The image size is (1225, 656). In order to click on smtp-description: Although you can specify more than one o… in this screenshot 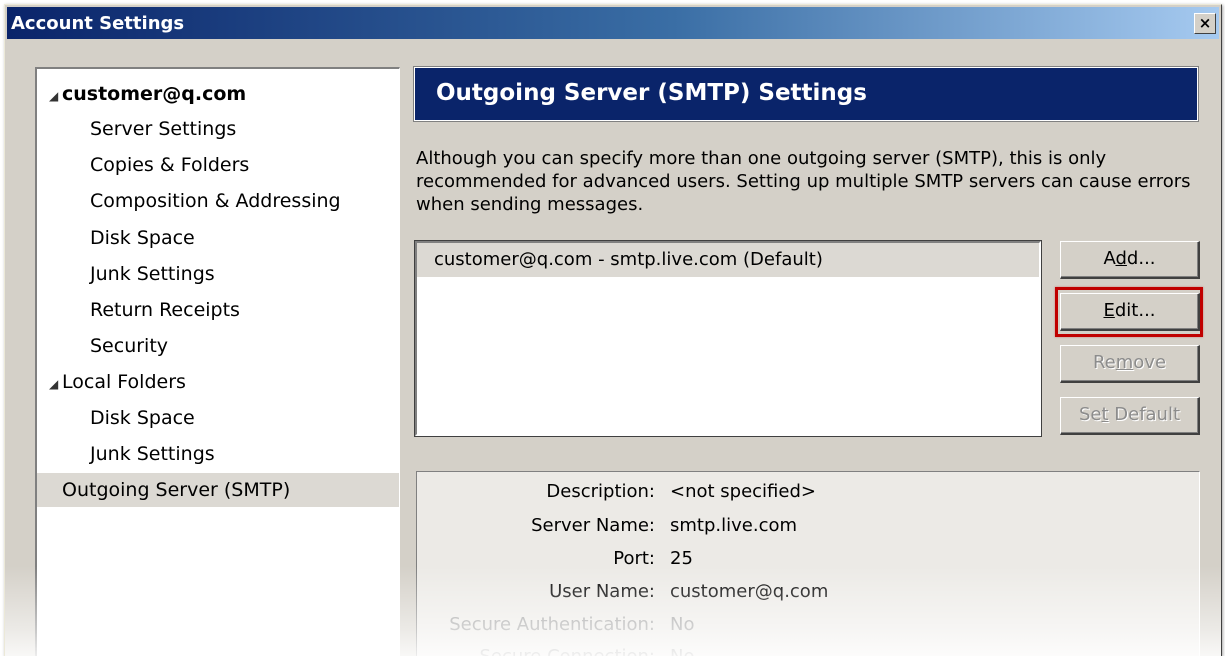, I will do `click(803, 181)`.